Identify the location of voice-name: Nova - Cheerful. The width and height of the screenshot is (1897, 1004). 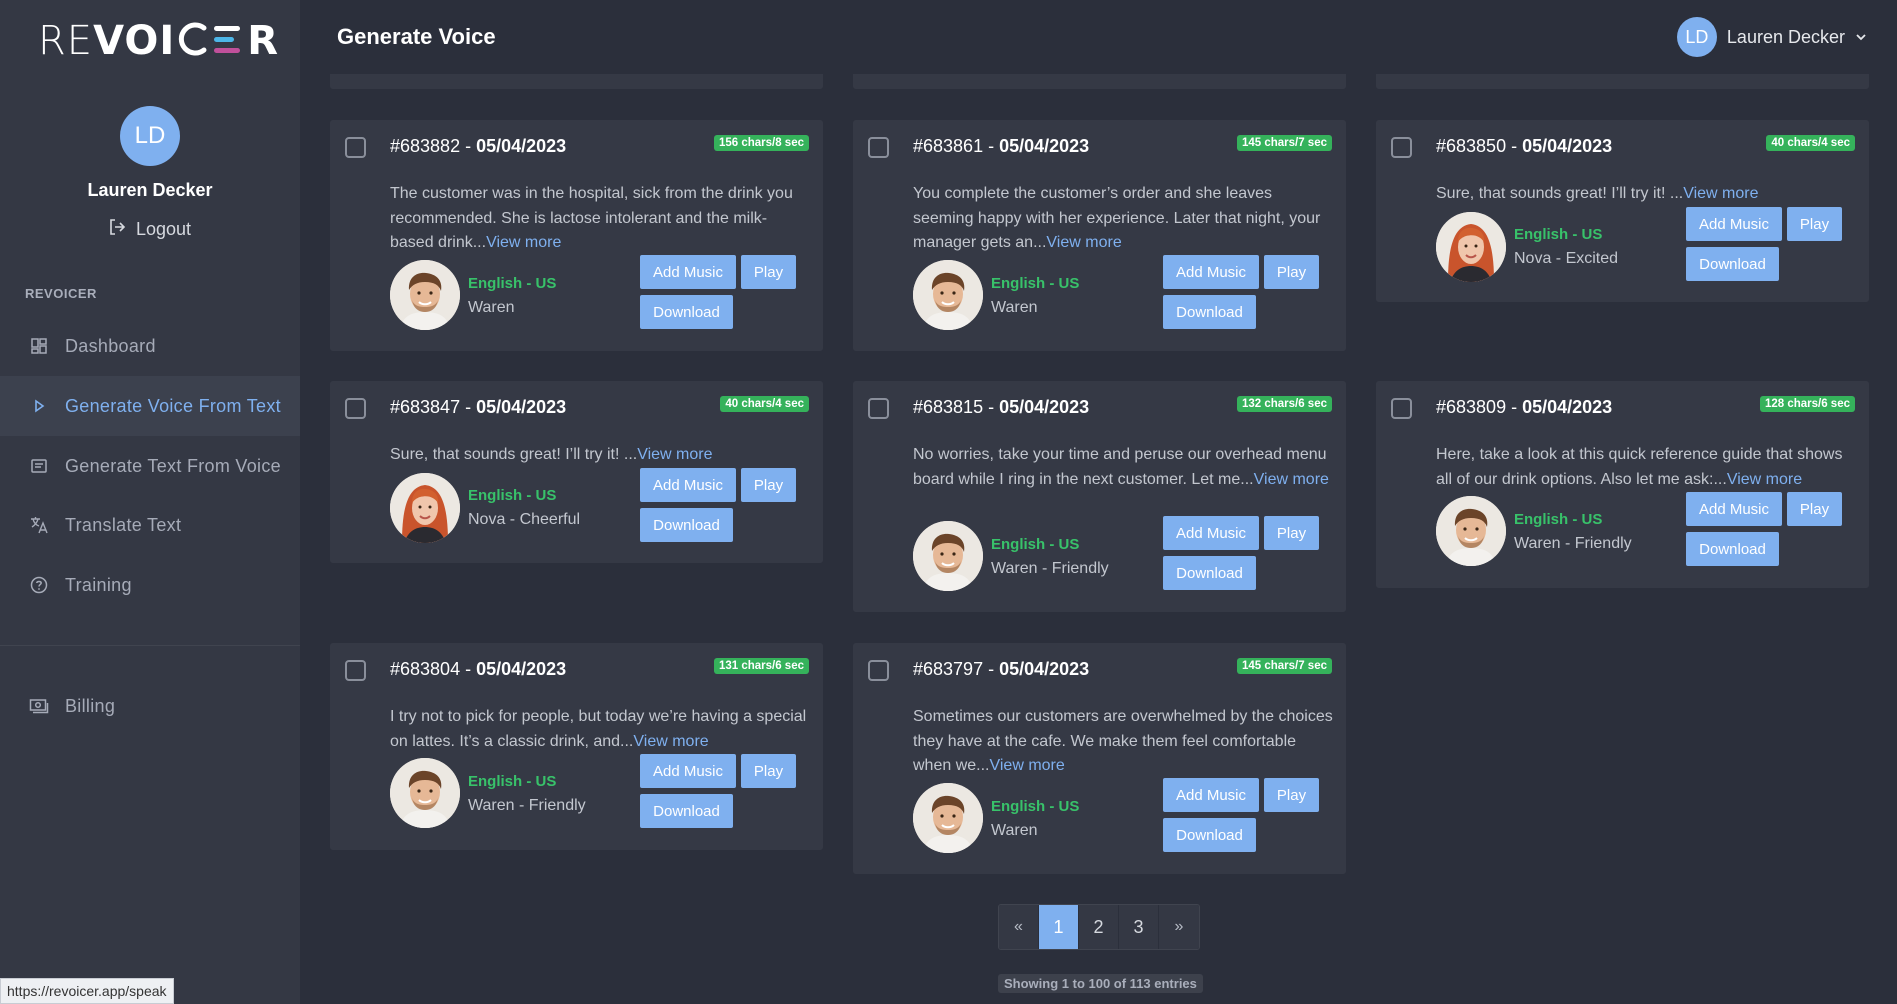
(524, 519).